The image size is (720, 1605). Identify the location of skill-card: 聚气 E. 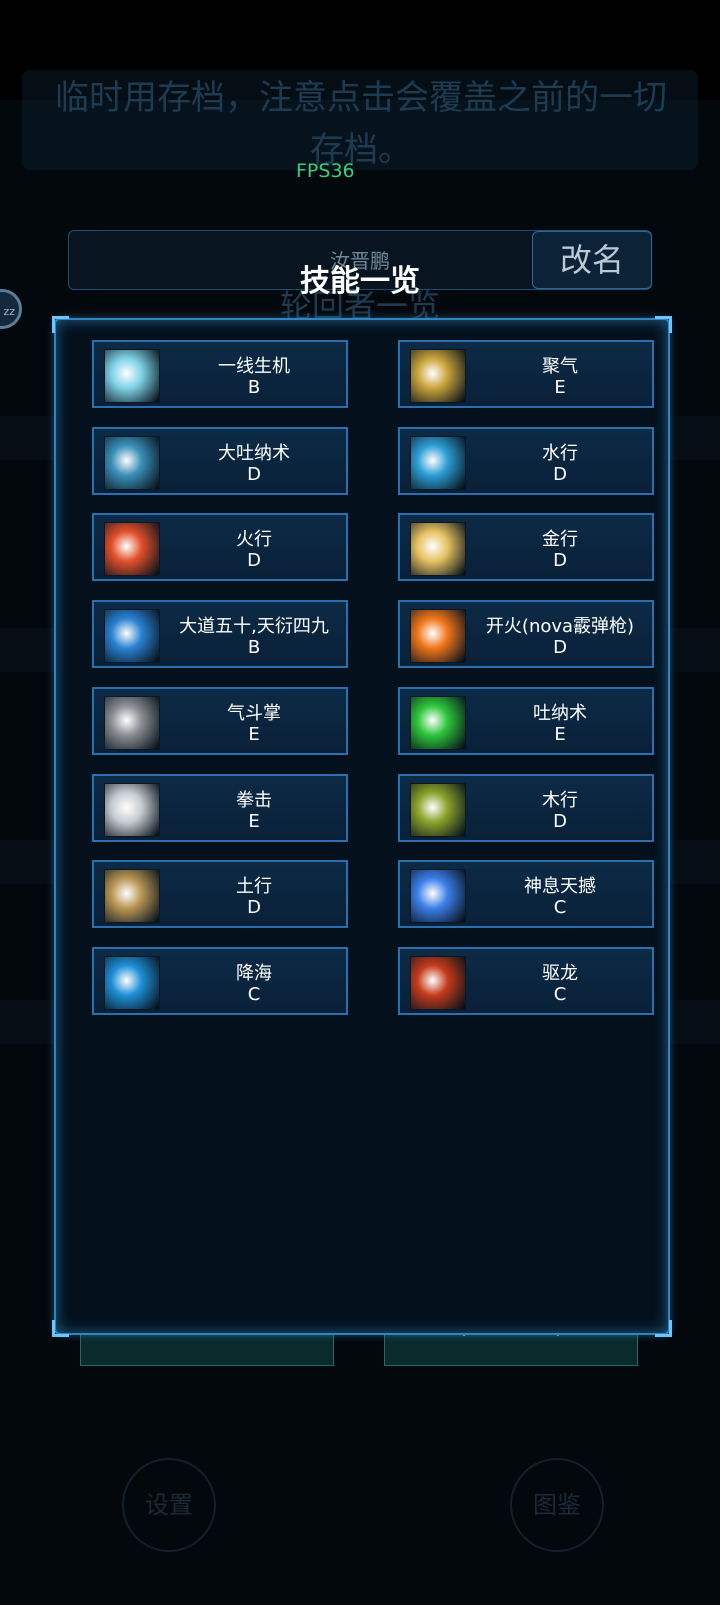
(526, 374).